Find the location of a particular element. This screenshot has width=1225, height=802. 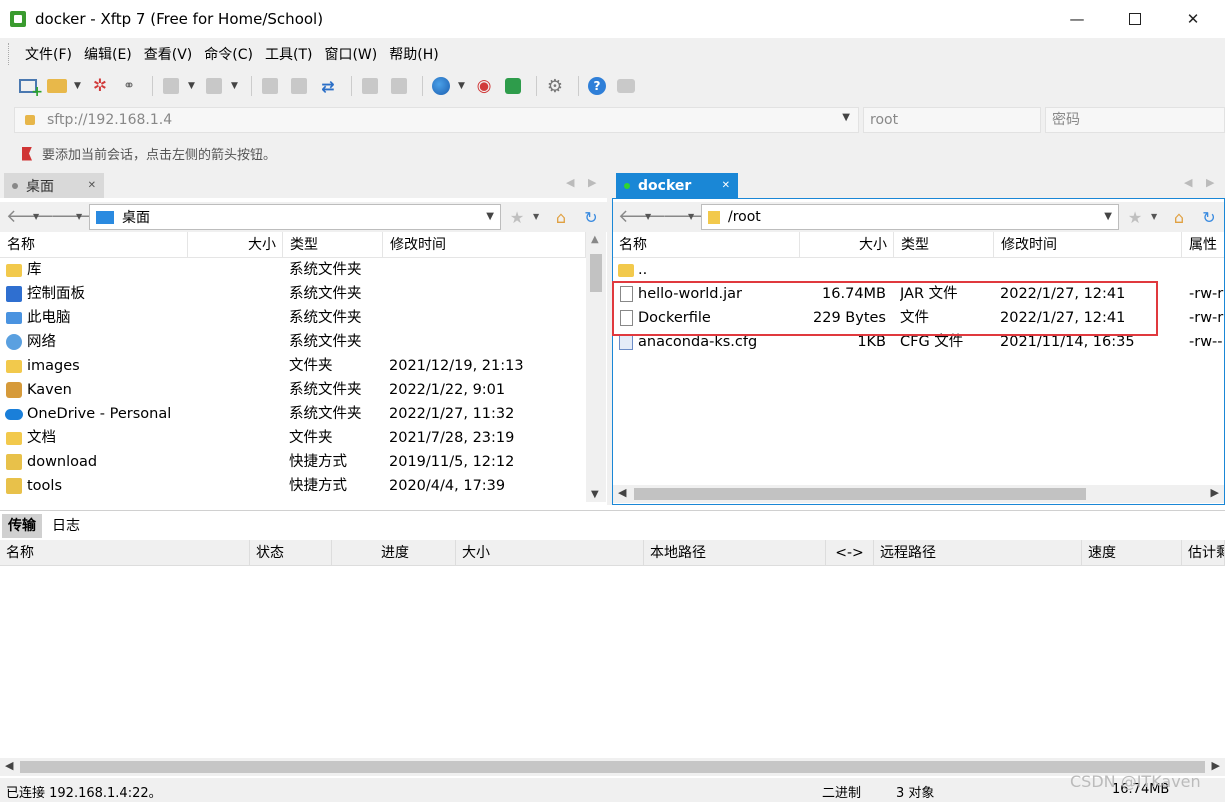

encoding-button is located at coordinates (441, 86).